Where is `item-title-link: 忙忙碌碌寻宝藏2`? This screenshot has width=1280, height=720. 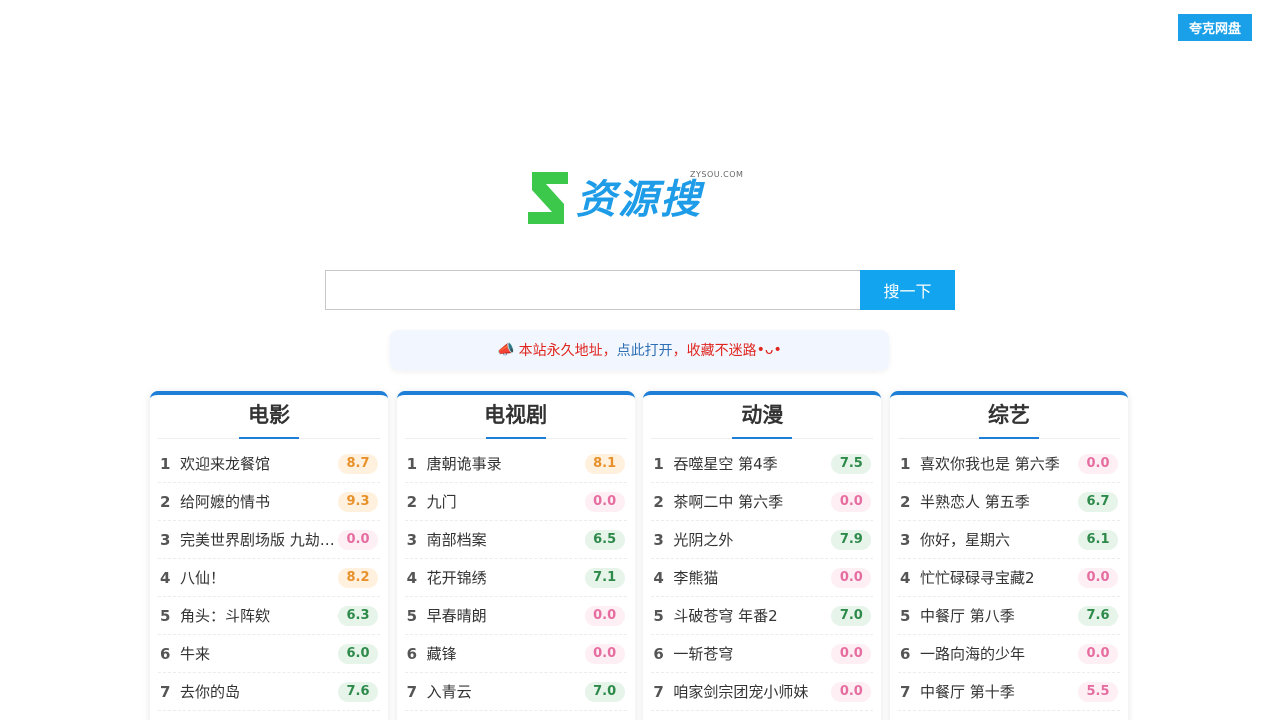
item-title-link: 忙忙碌碌寻宝藏2 is located at coordinates (998, 577).